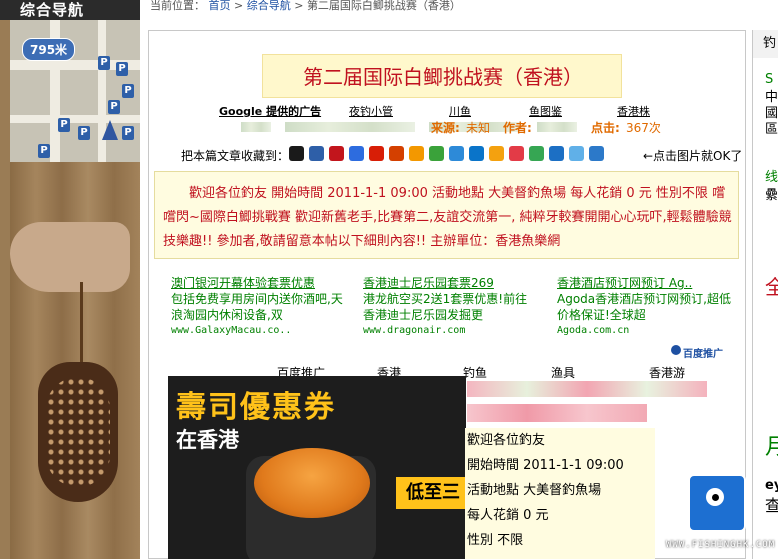 The width and height of the screenshot is (778, 559). What do you see at coordinates (207, 440) in the screenshot?
I see `sushi-ad-subtitle: 在香港` at bounding box center [207, 440].